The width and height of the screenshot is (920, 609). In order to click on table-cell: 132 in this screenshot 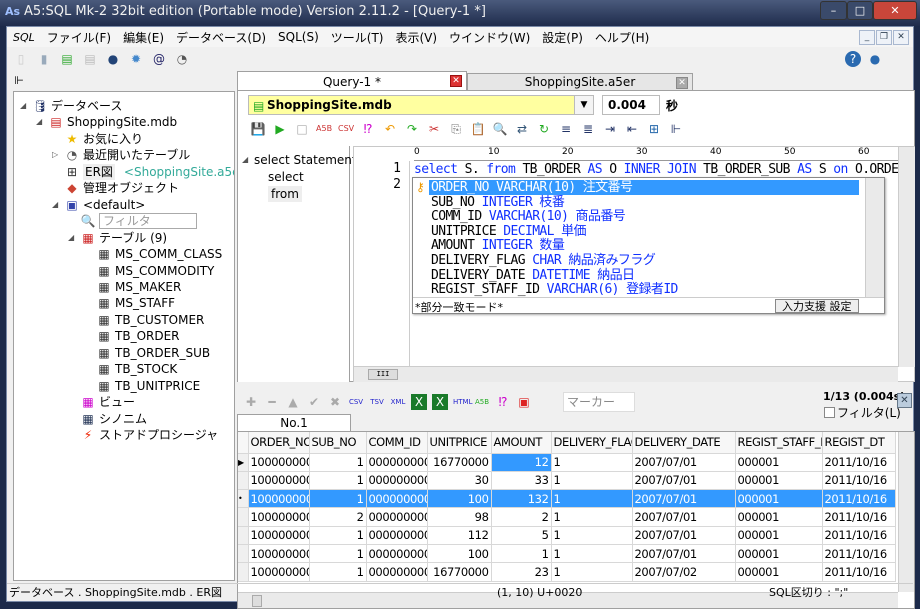, I will do `click(521, 499)`.